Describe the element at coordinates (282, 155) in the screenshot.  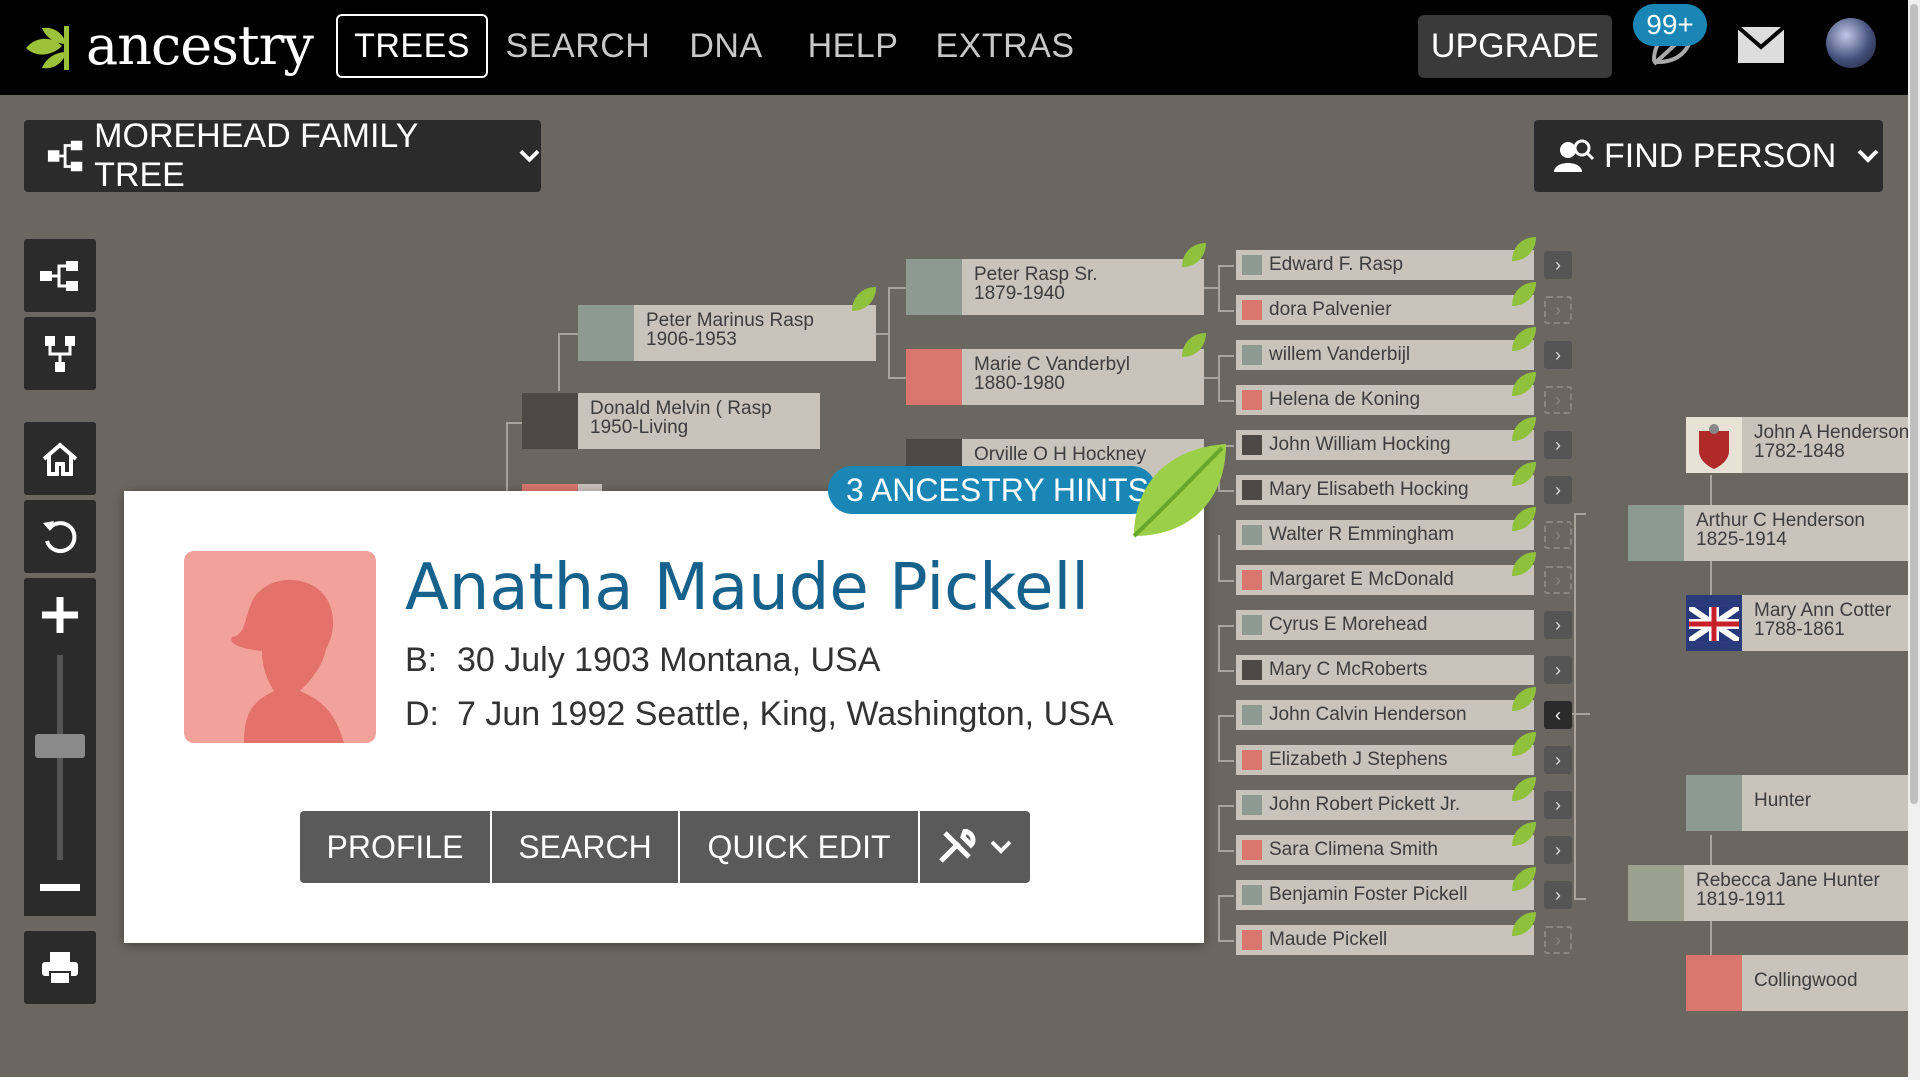
I see `tree-selector-button: MOREHEAD FAMILY TREE` at that location.